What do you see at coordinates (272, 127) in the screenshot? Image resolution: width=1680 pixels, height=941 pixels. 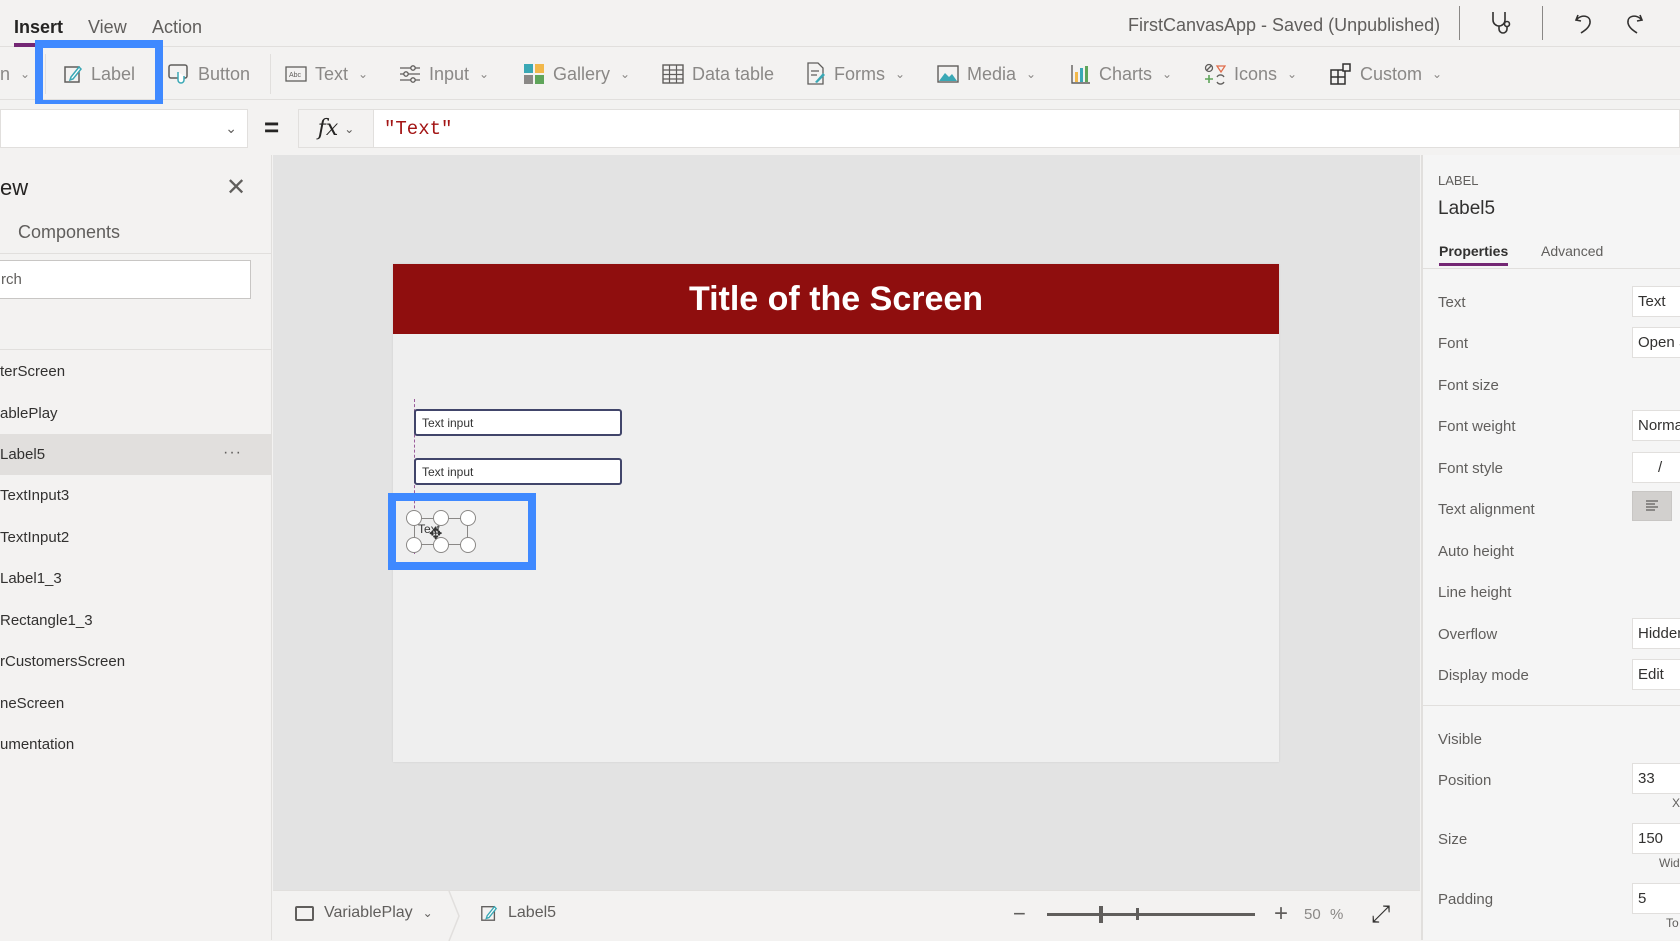 I see `equals-sign: =` at bounding box center [272, 127].